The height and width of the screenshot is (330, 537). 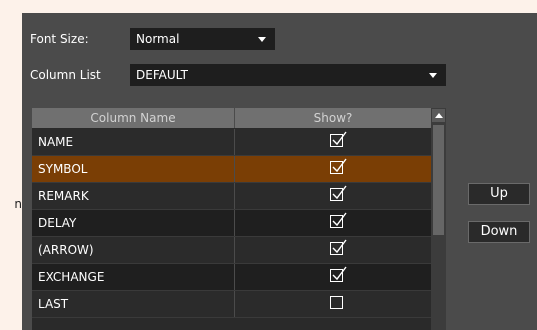 I want to click on column-name-cell: DELAY, so click(x=133, y=223).